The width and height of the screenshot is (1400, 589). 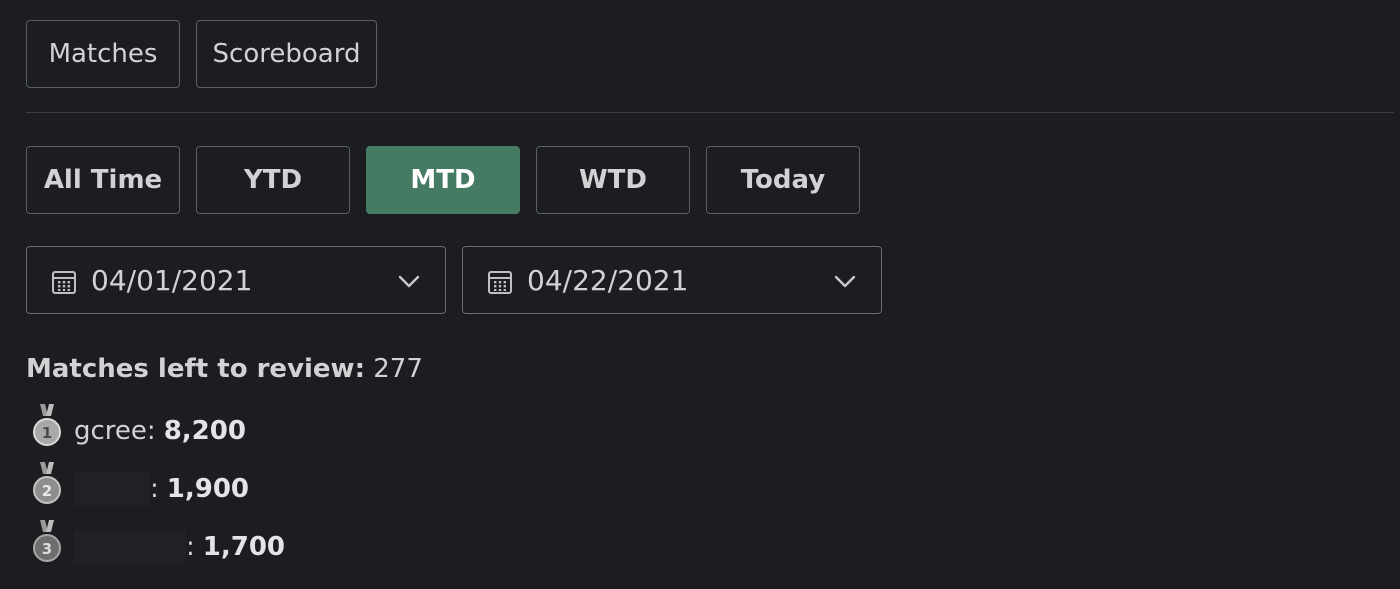 What do you see at coordinates (273, 180) in the screenshot?
I see `range-ytd-button: YTD` at bounding box center [273, 180].